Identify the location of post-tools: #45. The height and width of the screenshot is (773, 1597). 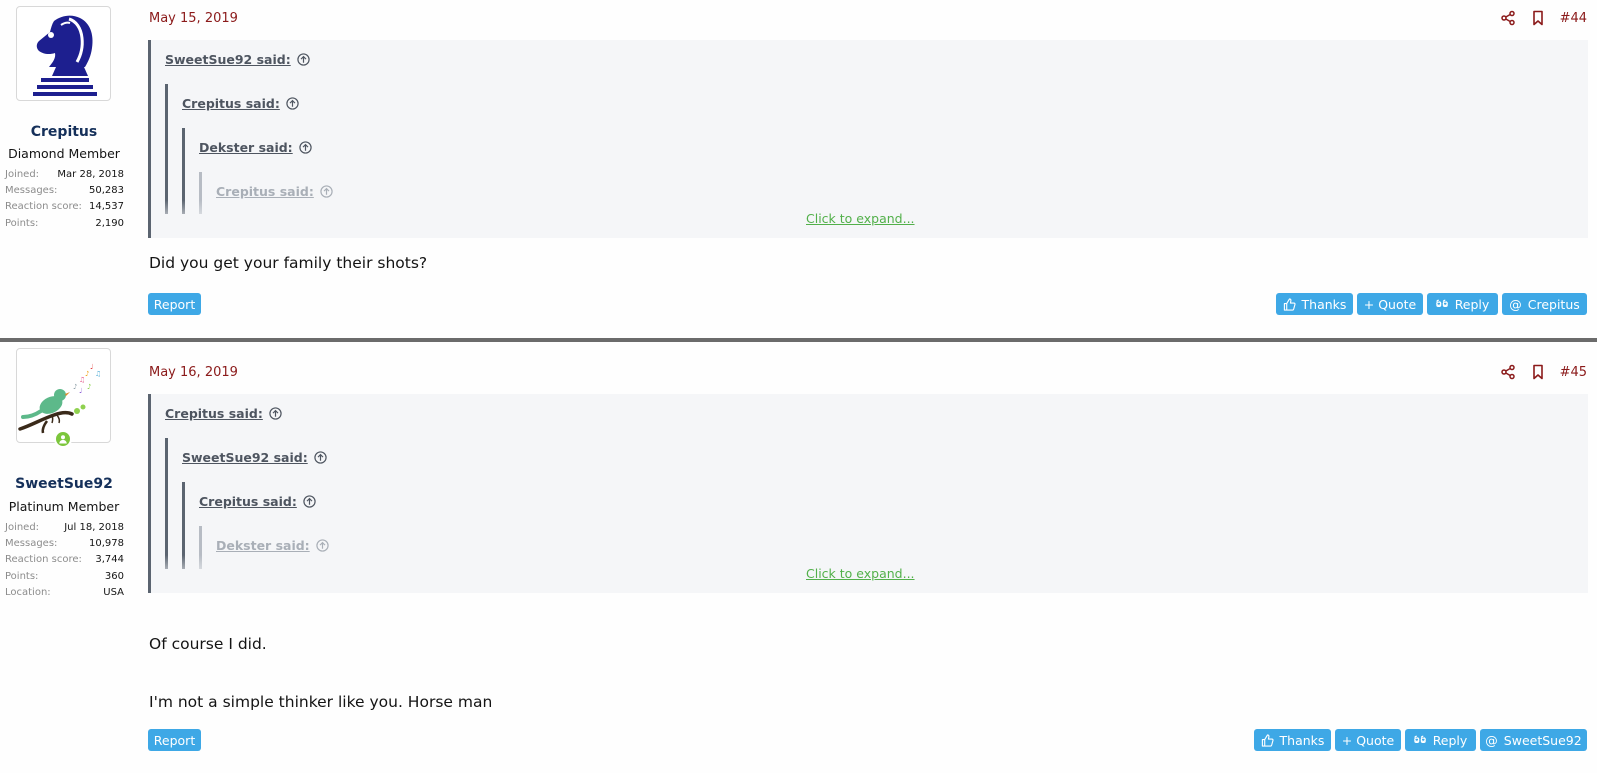
(1543, 372).